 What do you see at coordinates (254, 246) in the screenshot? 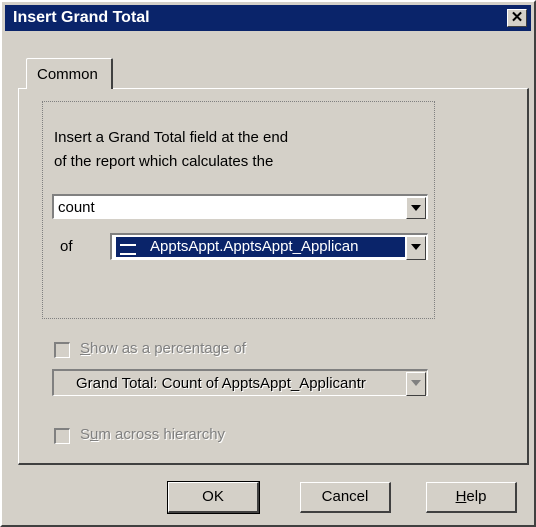
I see `field-dropdown-value: ApptsAppt.ApptsAppt_Applican` at bounding box center [254, 246].